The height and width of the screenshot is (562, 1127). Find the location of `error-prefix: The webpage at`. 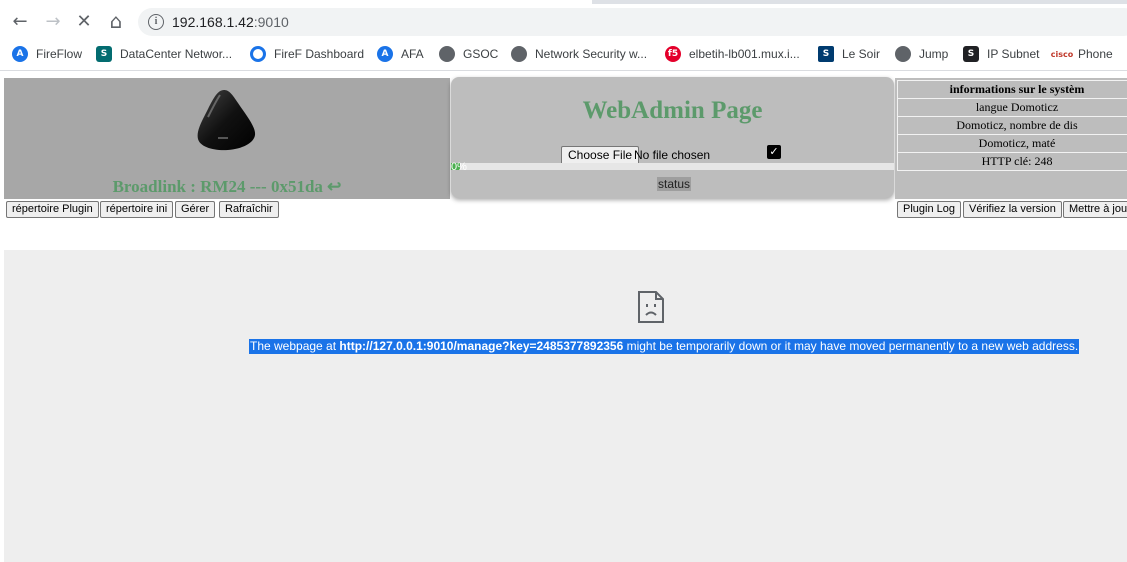

error-prefix: The webpage at is located at coordinates (295, 346).